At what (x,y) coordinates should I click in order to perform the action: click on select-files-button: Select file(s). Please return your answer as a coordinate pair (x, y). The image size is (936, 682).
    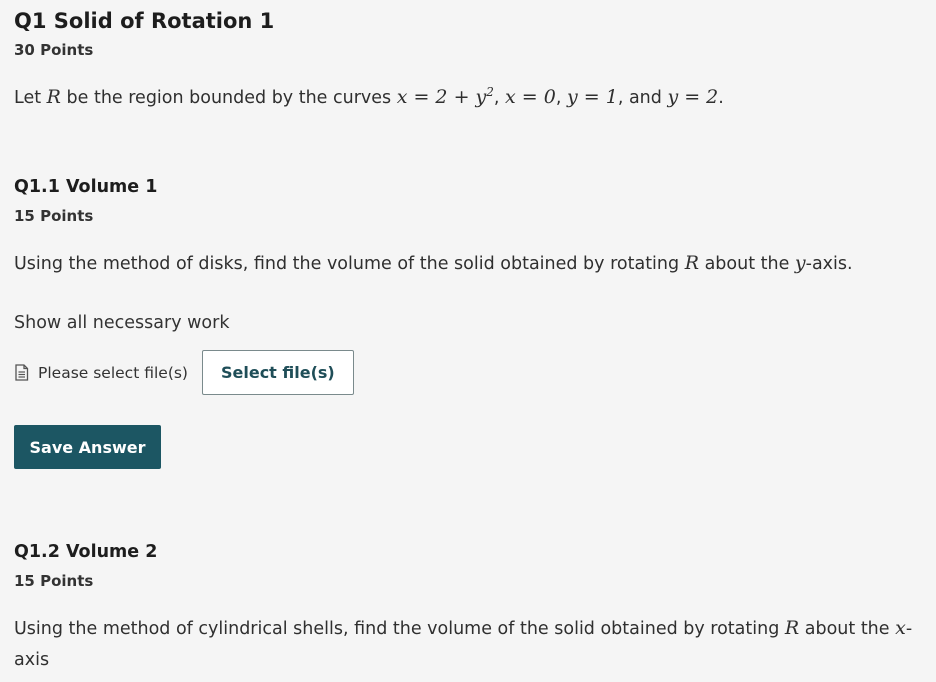
    Looking at the image, I should click on (277, 372).